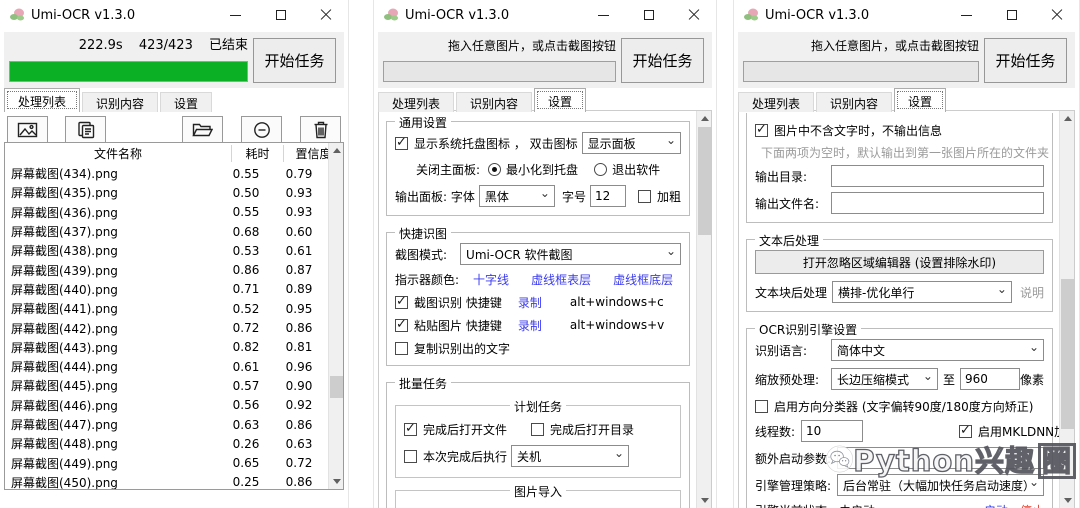  What do you see at coordinates (166, 250) in the screenshot?
I see `table-row: 屏幕截图(438).png 0.53 0.61` at bounding box center [166, 250].